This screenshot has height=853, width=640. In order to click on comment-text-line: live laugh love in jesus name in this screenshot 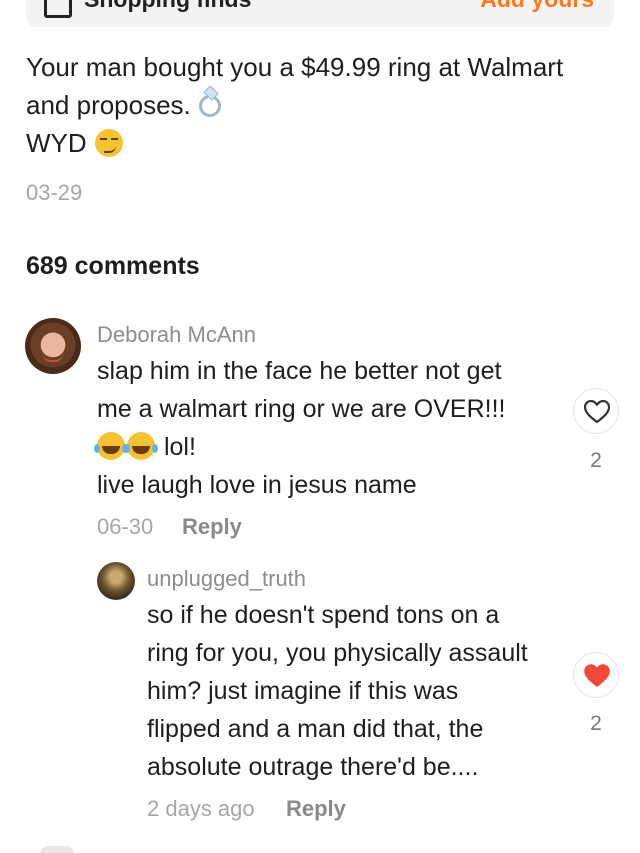, I will do `click(257, 485)`.